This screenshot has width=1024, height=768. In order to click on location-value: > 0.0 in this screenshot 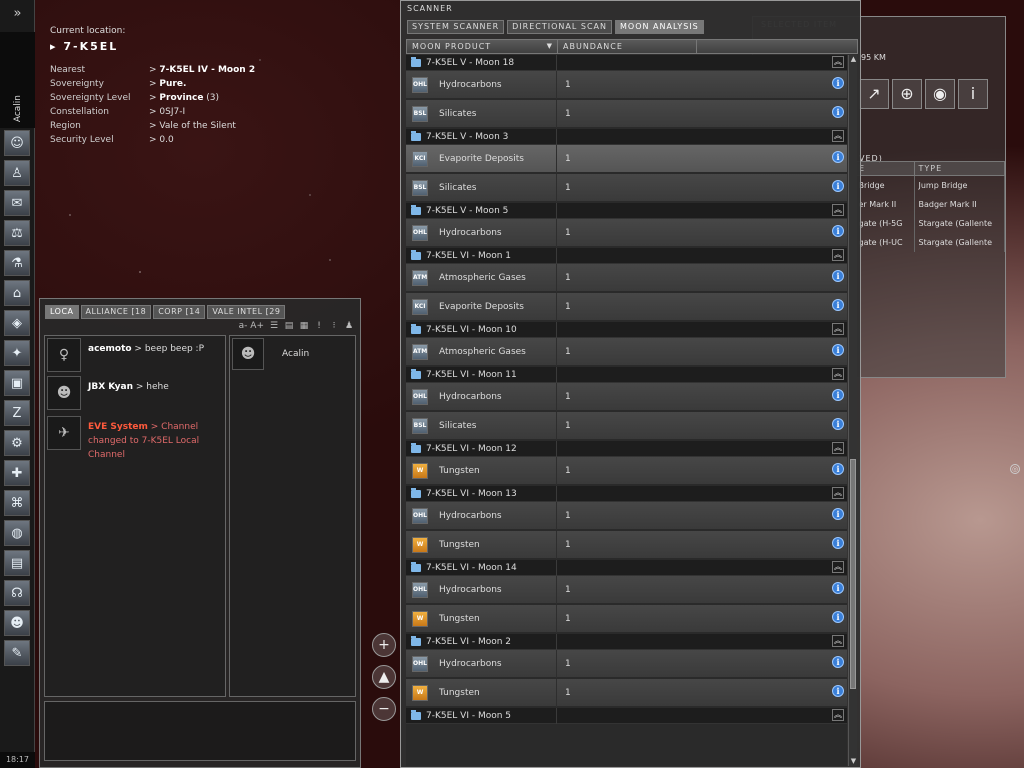, I will do `click(161, 140)`.